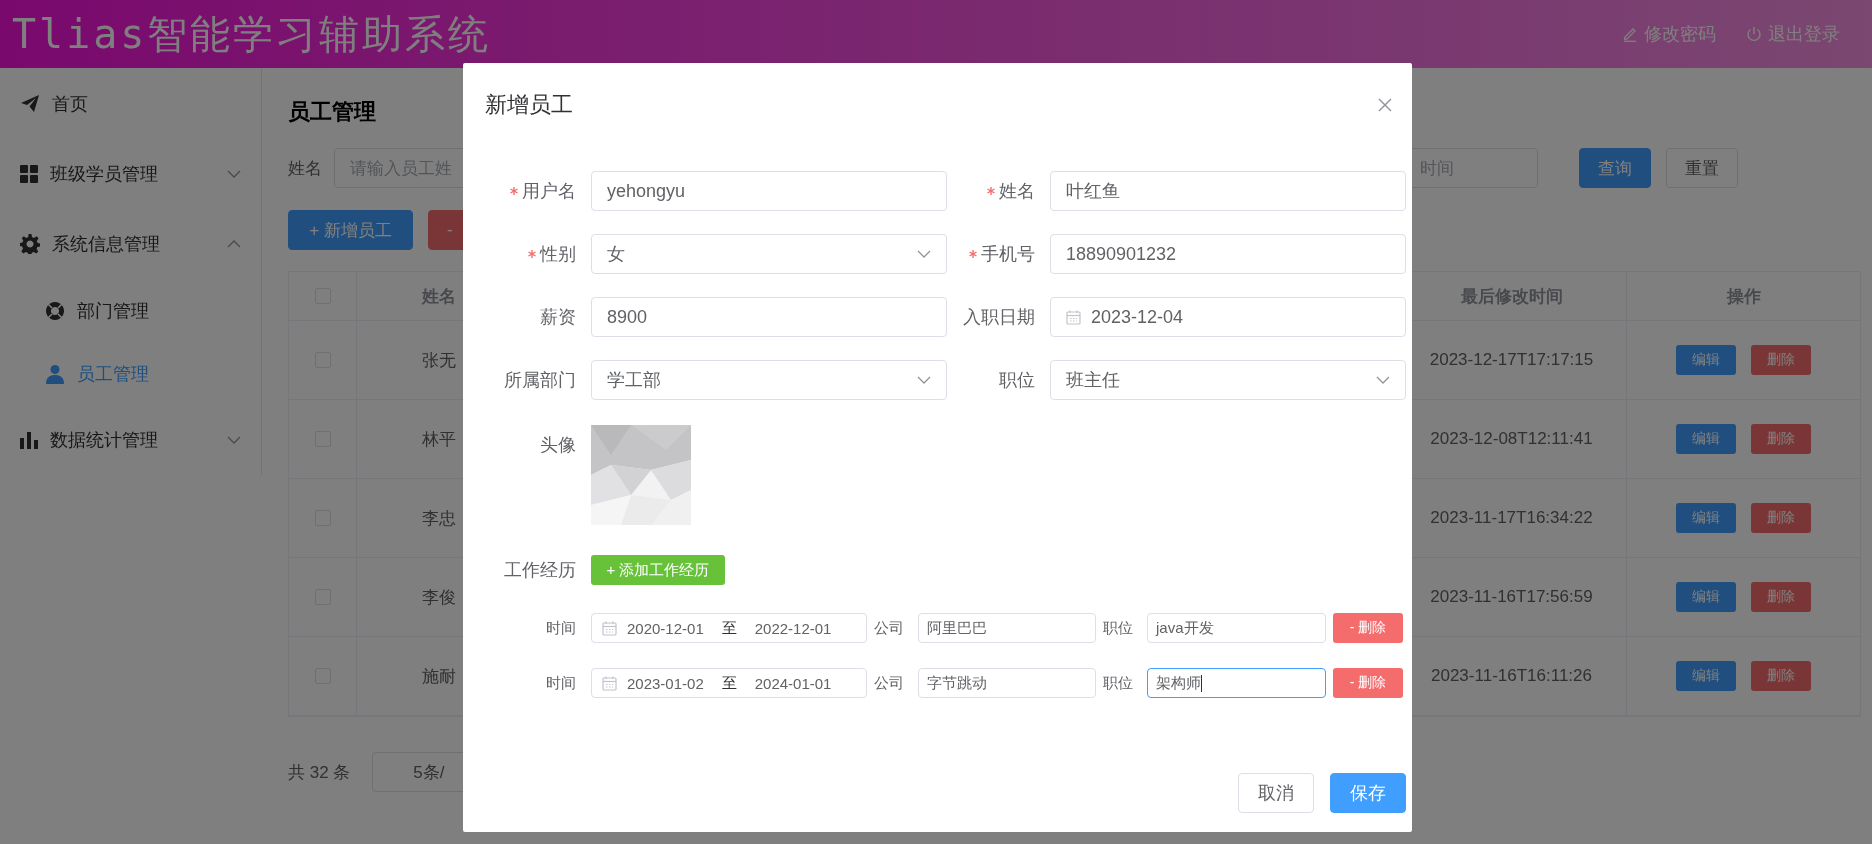 This screenshot has width=1872, height=844. Describe the element at coordinates (769, 380) in the screenshot. I see `select-field: 学工部` at that location.